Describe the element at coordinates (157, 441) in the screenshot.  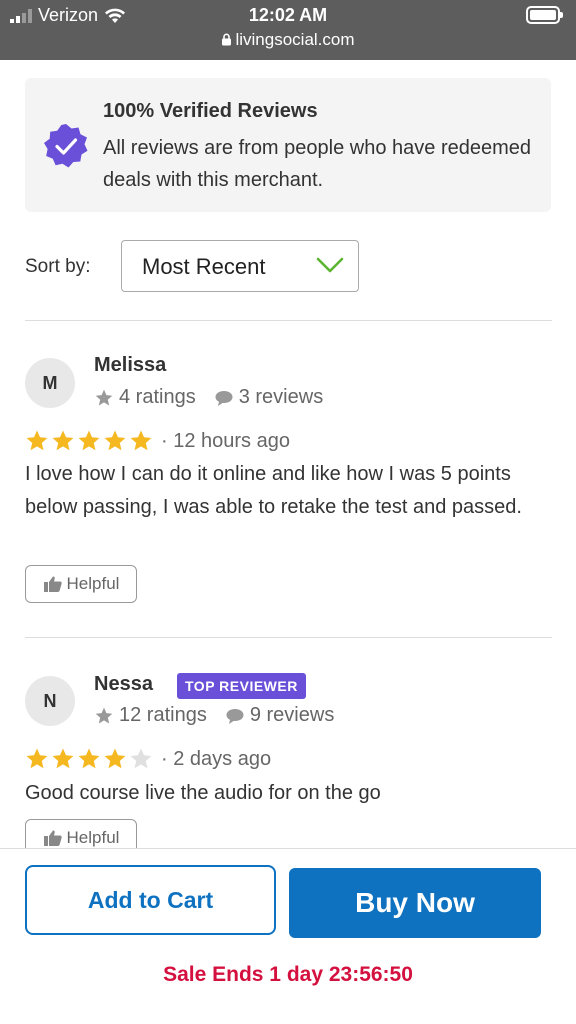
I see `star-rating: · 12 hours ago` at that location.